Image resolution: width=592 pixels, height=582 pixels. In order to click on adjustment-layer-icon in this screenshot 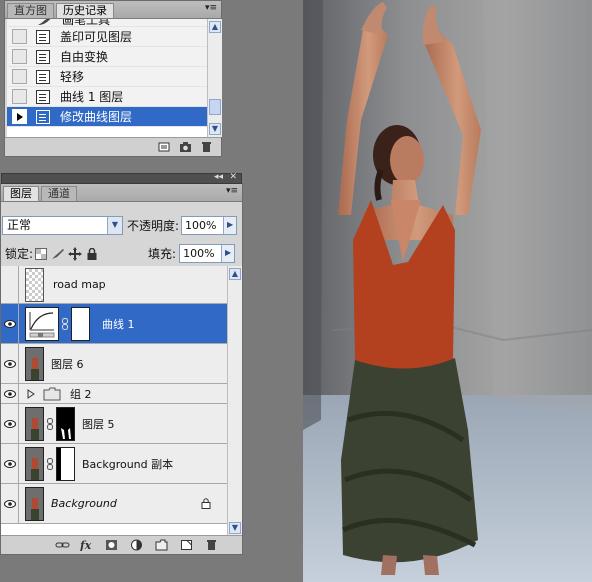, I will do `click(136, 545)`.